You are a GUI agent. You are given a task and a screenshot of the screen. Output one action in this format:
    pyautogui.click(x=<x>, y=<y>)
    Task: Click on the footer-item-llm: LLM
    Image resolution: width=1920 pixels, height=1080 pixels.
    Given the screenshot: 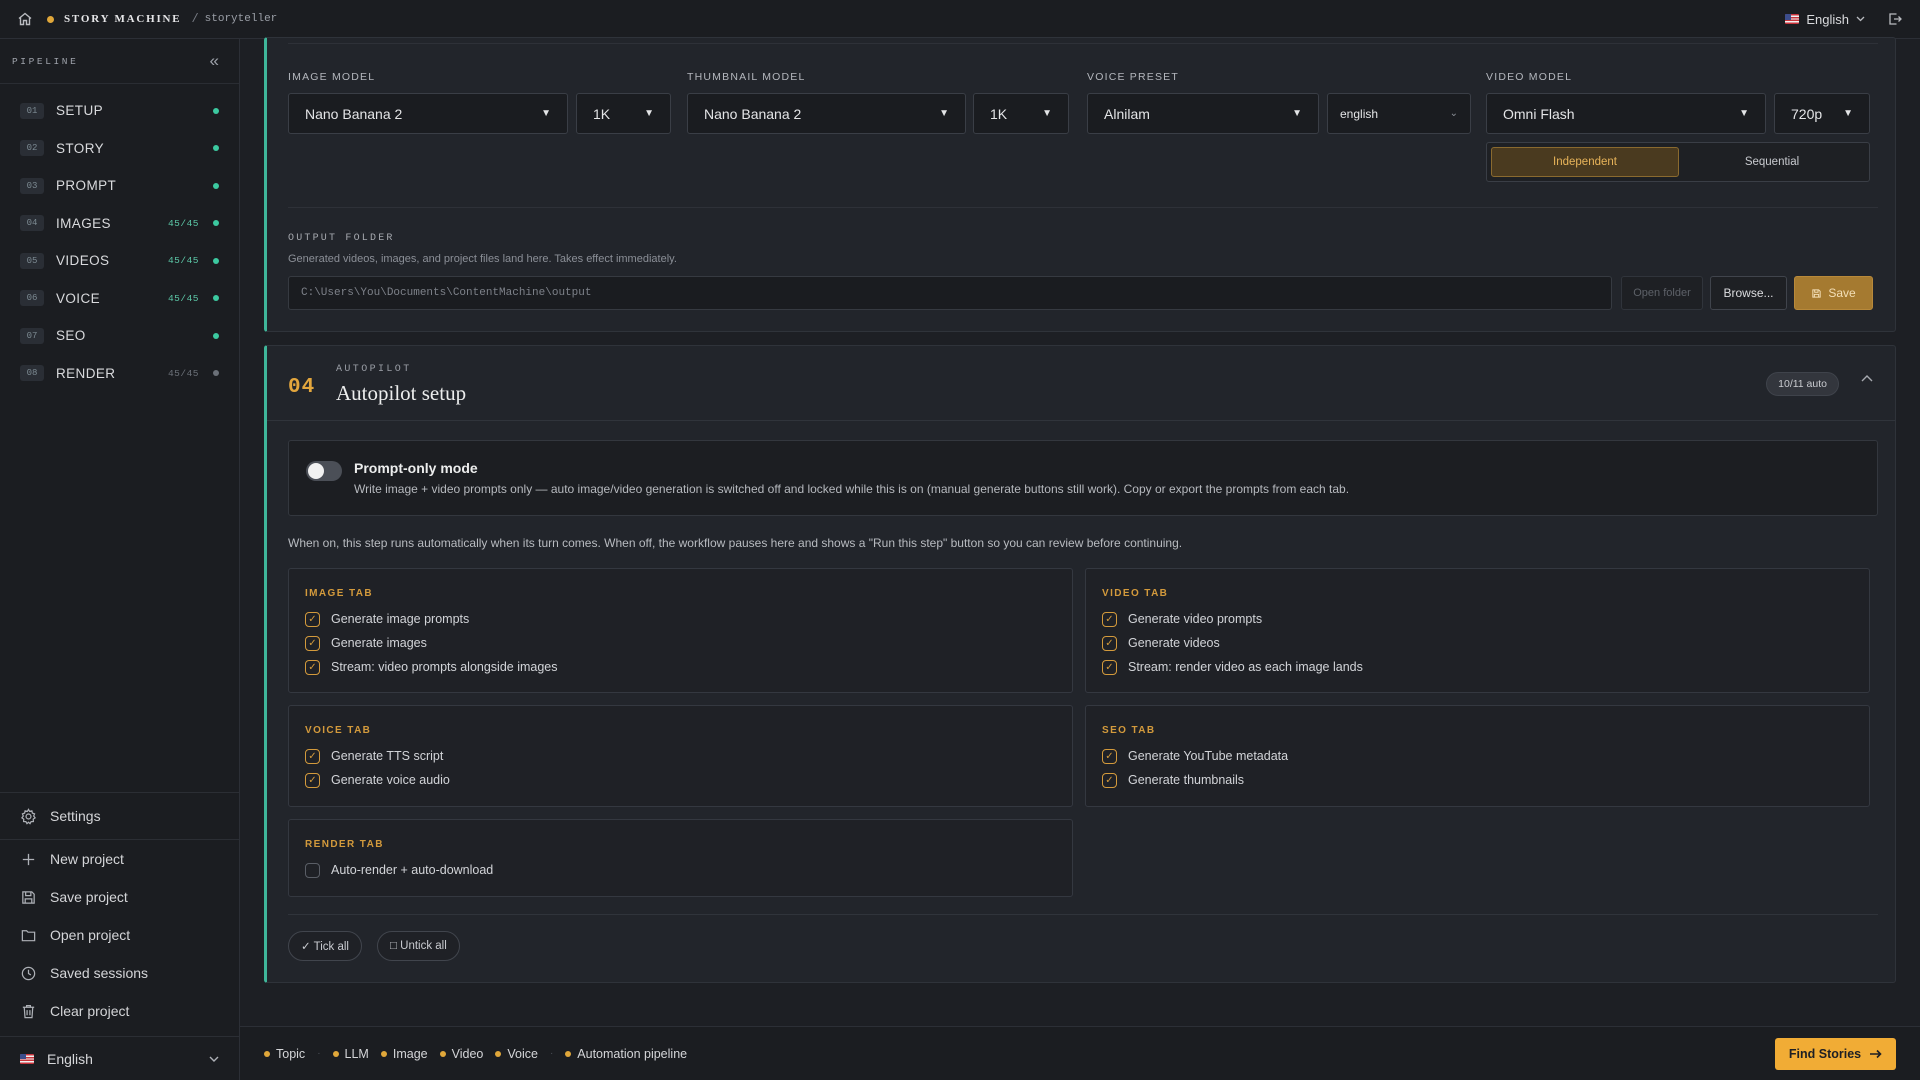 What is the action you would take?
    pyautogui.click(x=350, y=1054)
    